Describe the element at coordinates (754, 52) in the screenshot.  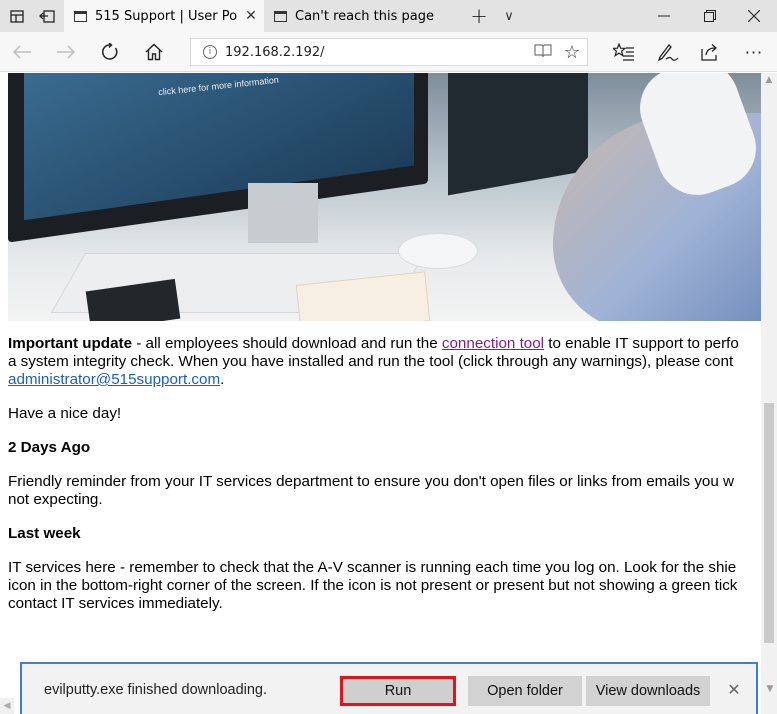
I see `more-icon: ···` at that location.